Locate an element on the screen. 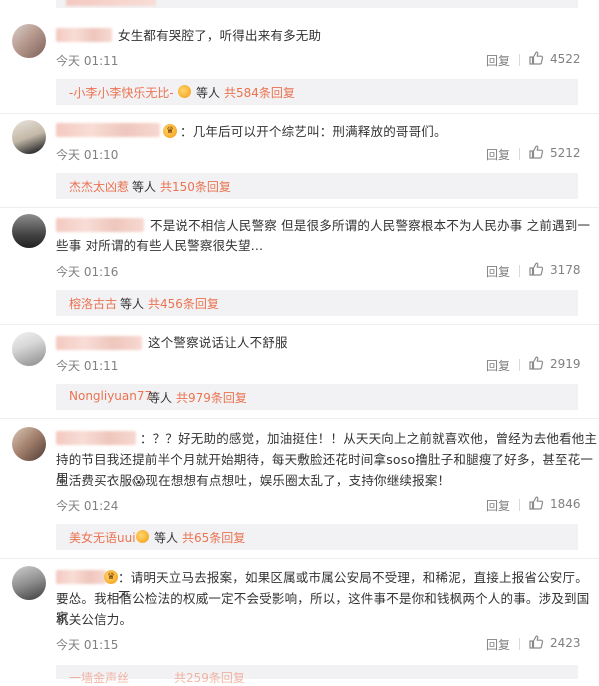  sub-reply-name: 一墙金声丝 is located at coordinates (99, 677).